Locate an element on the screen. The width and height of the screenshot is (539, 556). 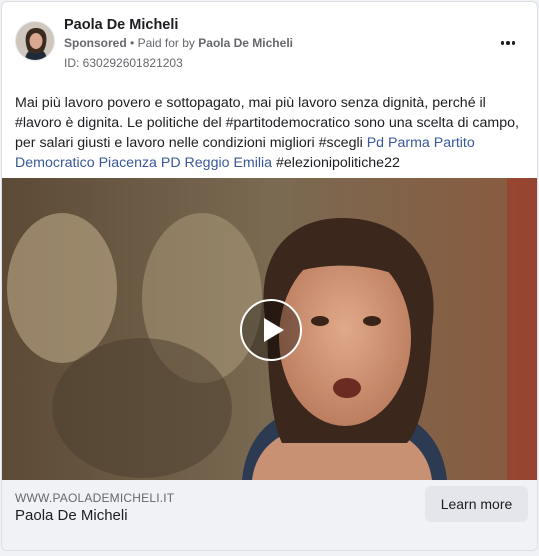
play-button is located at coordinates (271, 330).